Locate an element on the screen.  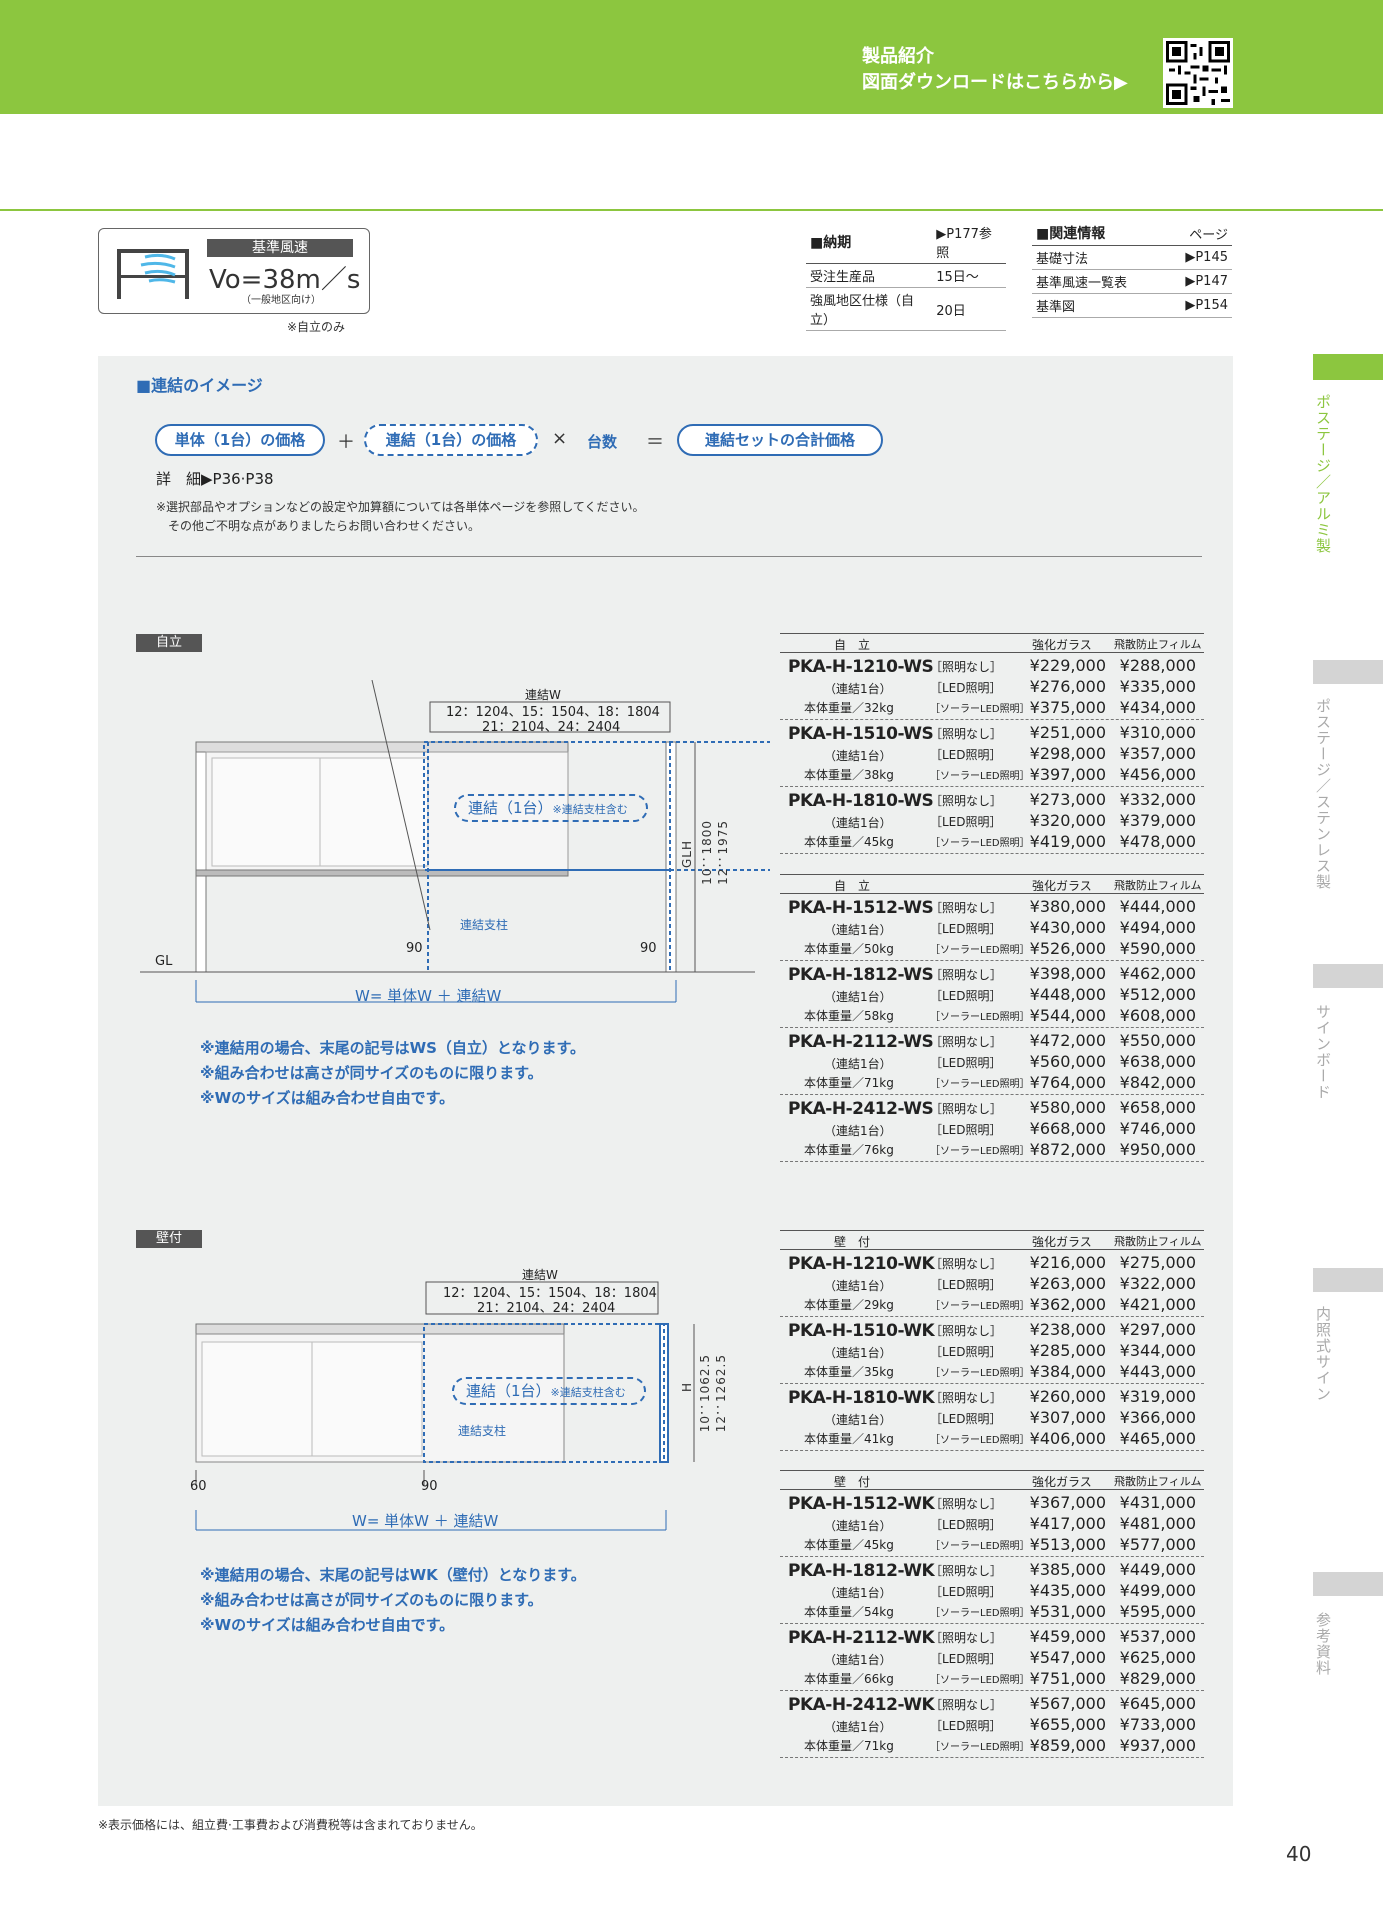
qr-code-icon is located at coordinates (1198, 73).